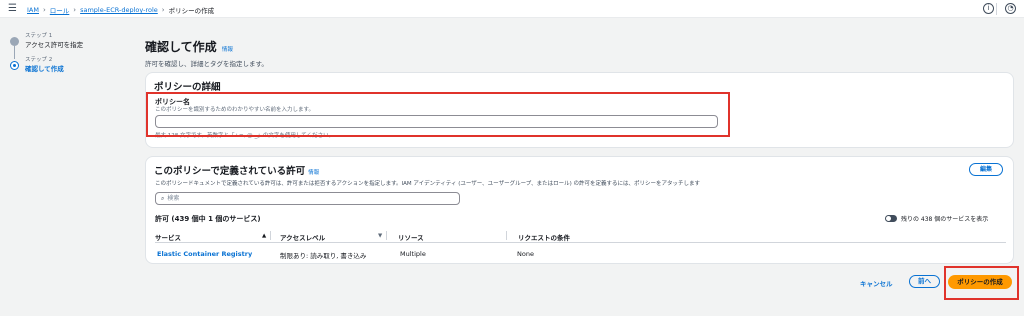 This screenshot has height=316, width=1024. What do you see at coordinates (33, 10) in the screenshot?
I see `breadcrumb-iam: IAM` at bounding box center [33, 10].